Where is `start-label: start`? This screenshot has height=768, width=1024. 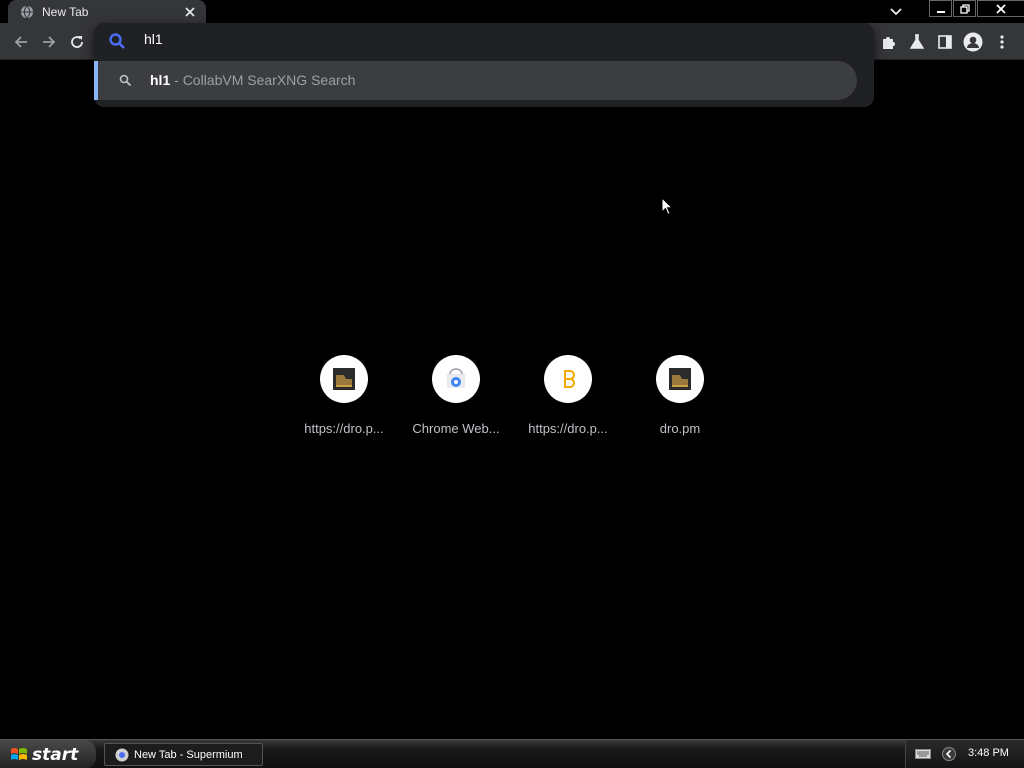 start-label: start is located at coordinates (55, 754).